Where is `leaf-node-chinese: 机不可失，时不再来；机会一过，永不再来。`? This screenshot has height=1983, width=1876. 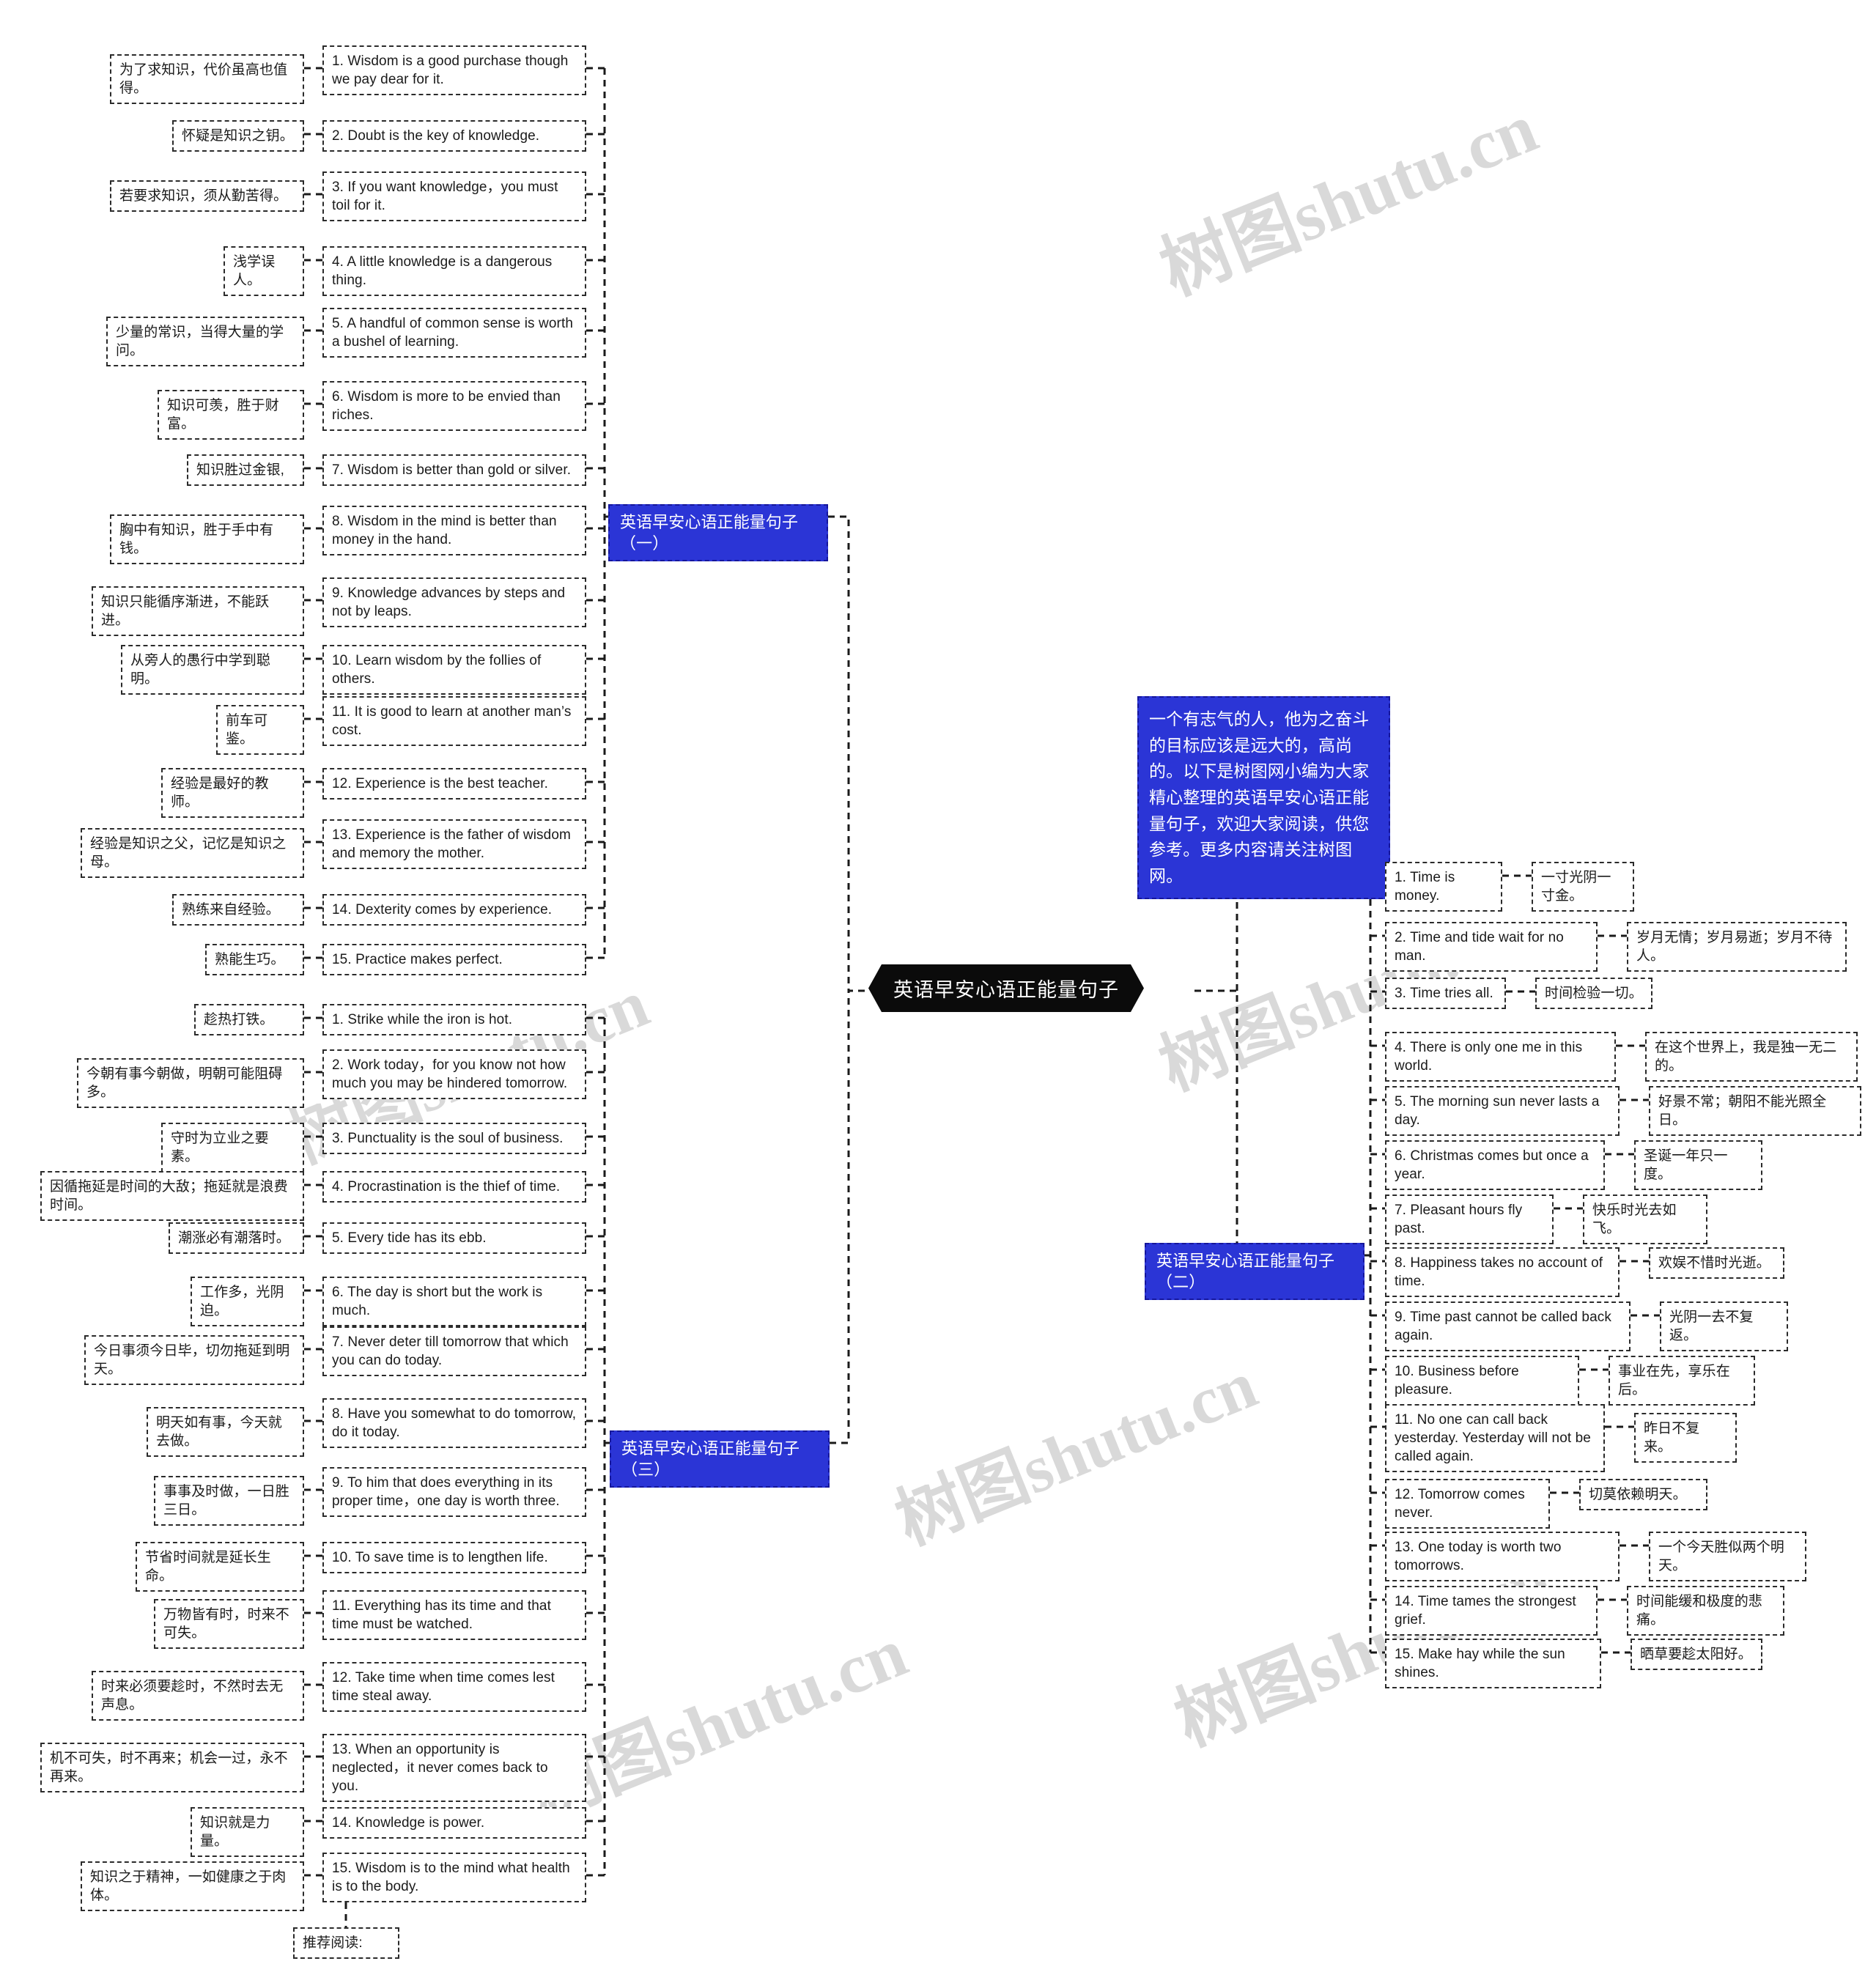 leaf-node-chinese: 机不可失，时不再来；机会一过，永不再来。 is located at coordinates (172, 1768).